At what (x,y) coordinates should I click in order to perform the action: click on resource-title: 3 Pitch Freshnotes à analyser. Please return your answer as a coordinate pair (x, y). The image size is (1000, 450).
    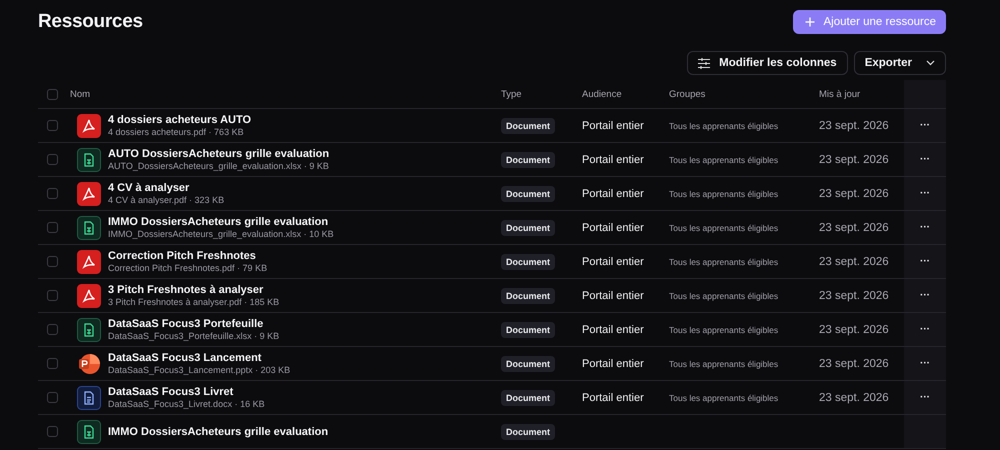
    Looking at the image, I should click on (186, 290).